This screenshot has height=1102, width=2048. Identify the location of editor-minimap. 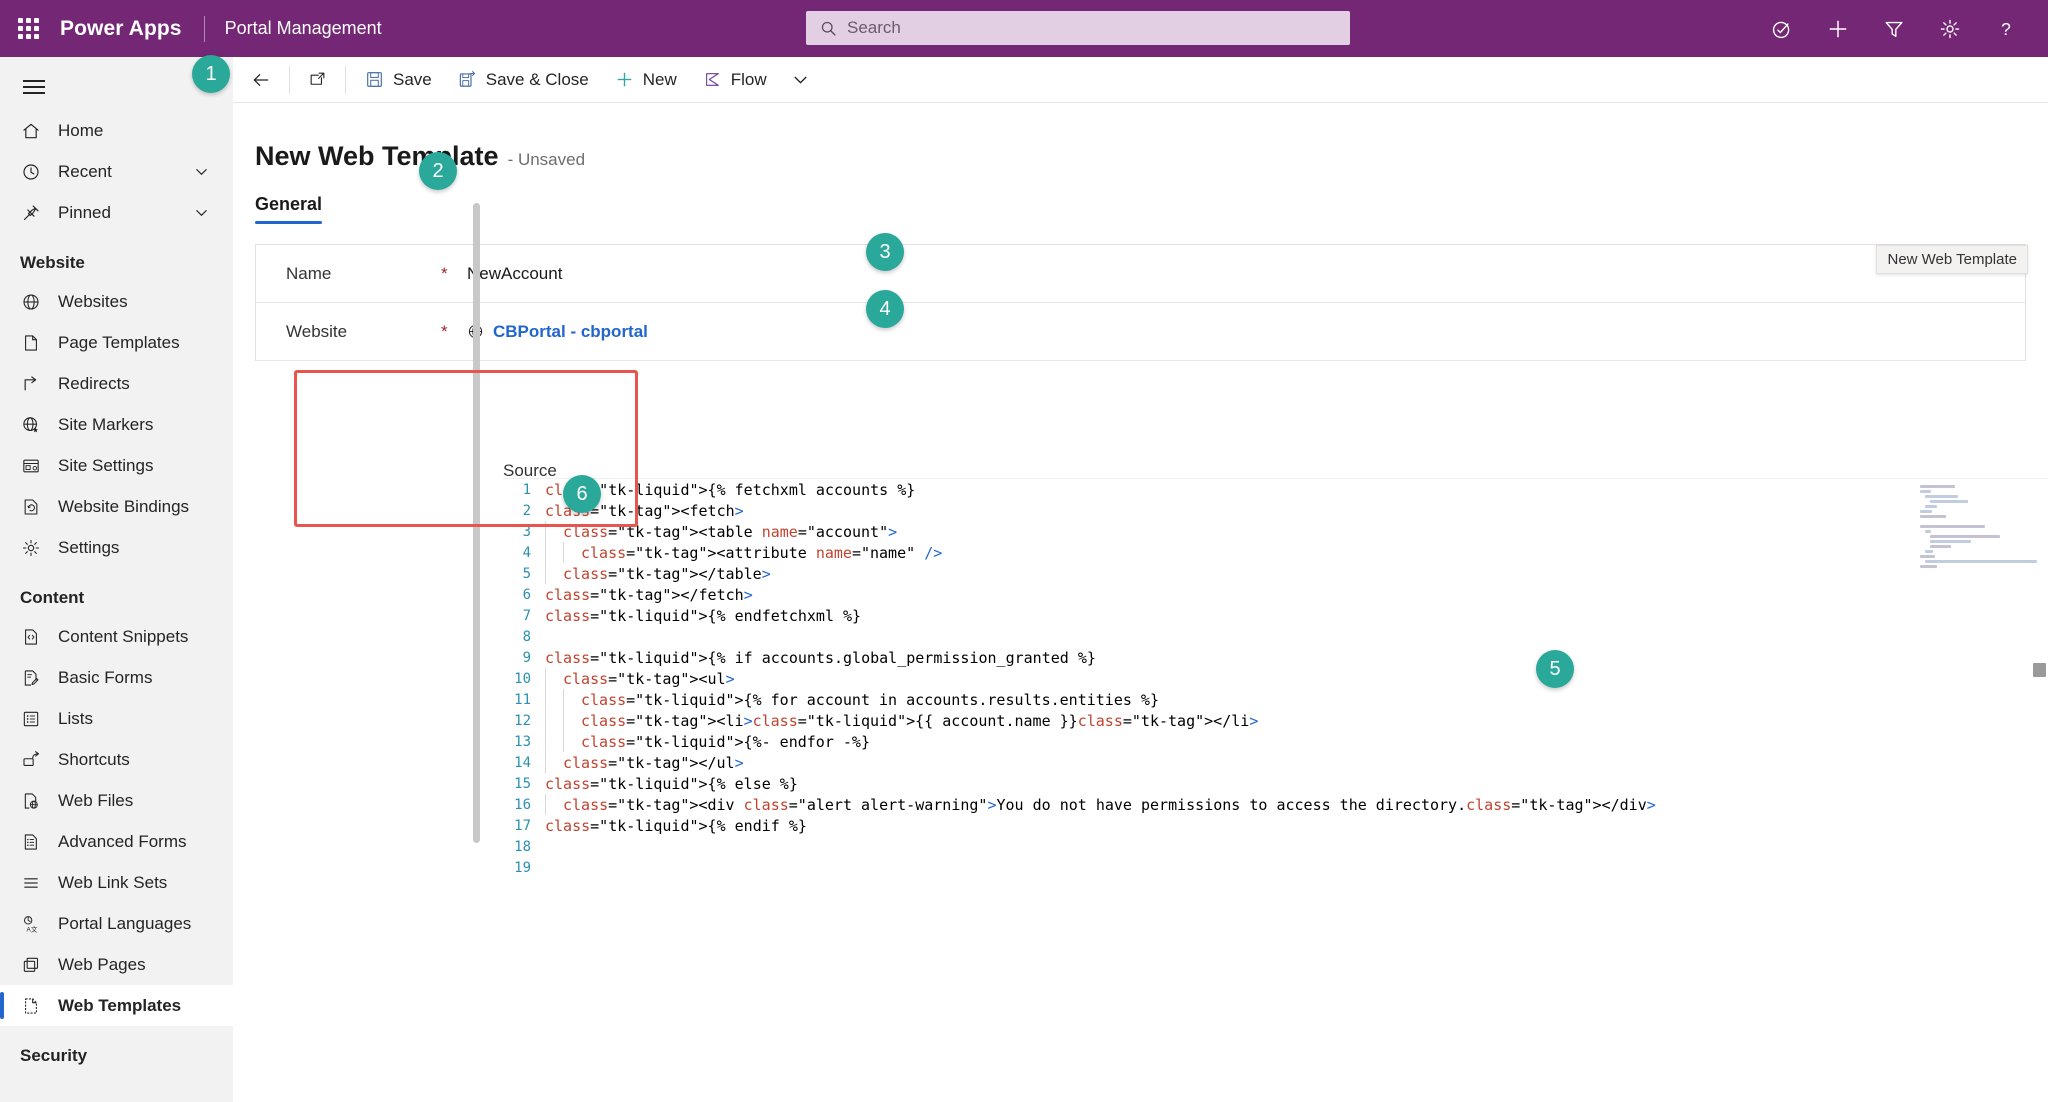
(1978, 526).